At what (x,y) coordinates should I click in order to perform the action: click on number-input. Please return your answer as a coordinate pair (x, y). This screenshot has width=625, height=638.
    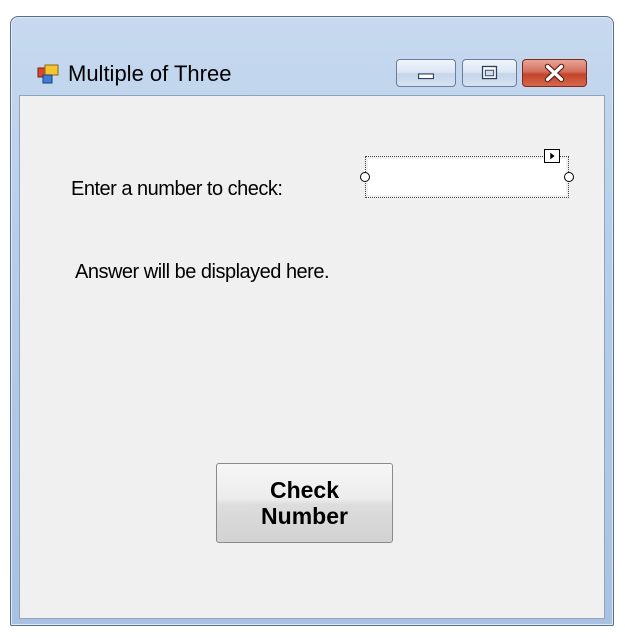
    Looking at the image, I should click on (467, 177).